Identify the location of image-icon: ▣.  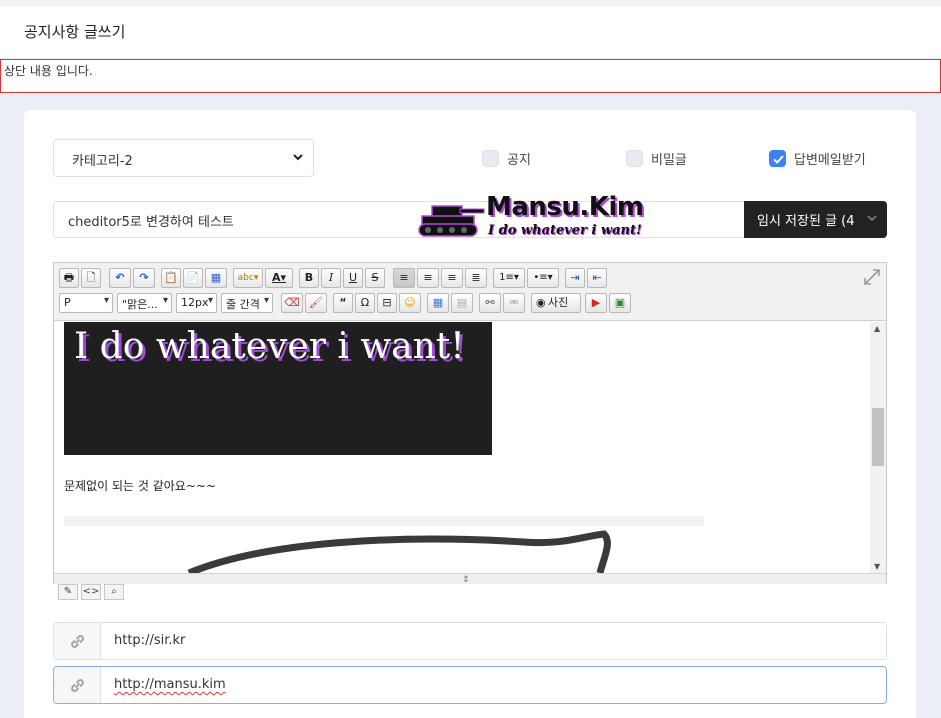
(620, 303).